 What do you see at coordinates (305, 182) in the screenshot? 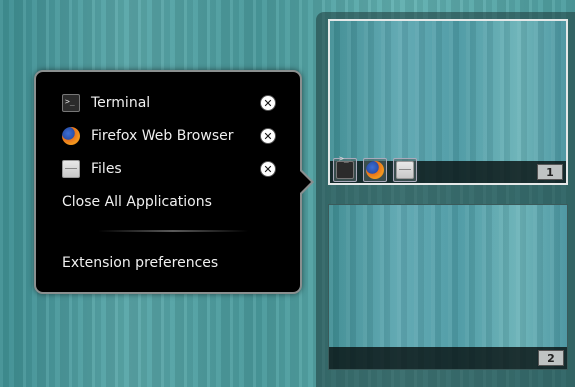
I see `menu-pointer-arrow-fill` at bounding box center [305, 182].